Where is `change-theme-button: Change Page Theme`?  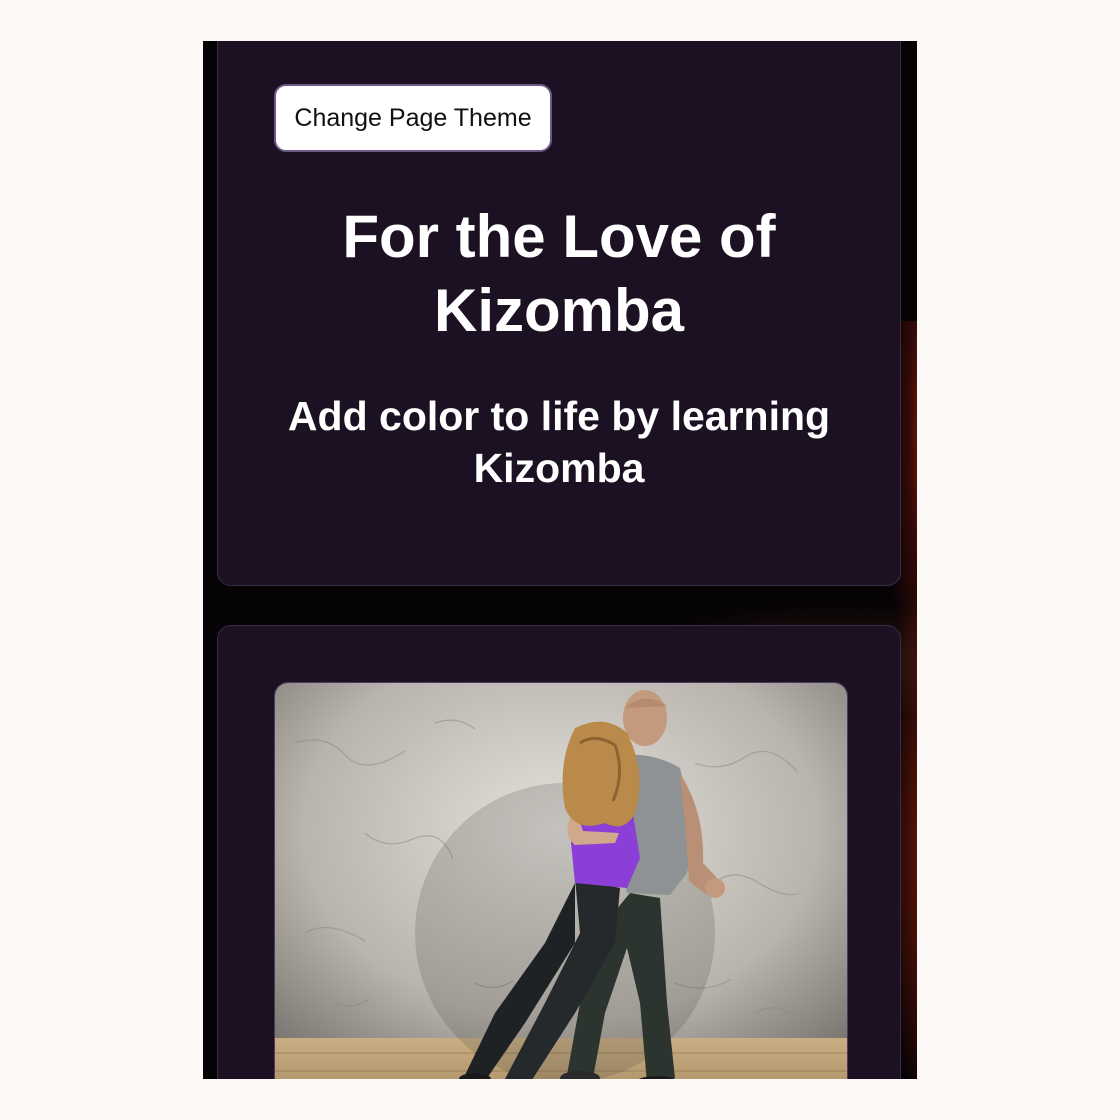
change-theme-button: Change Page Theme is located at coordinates (413, 118).